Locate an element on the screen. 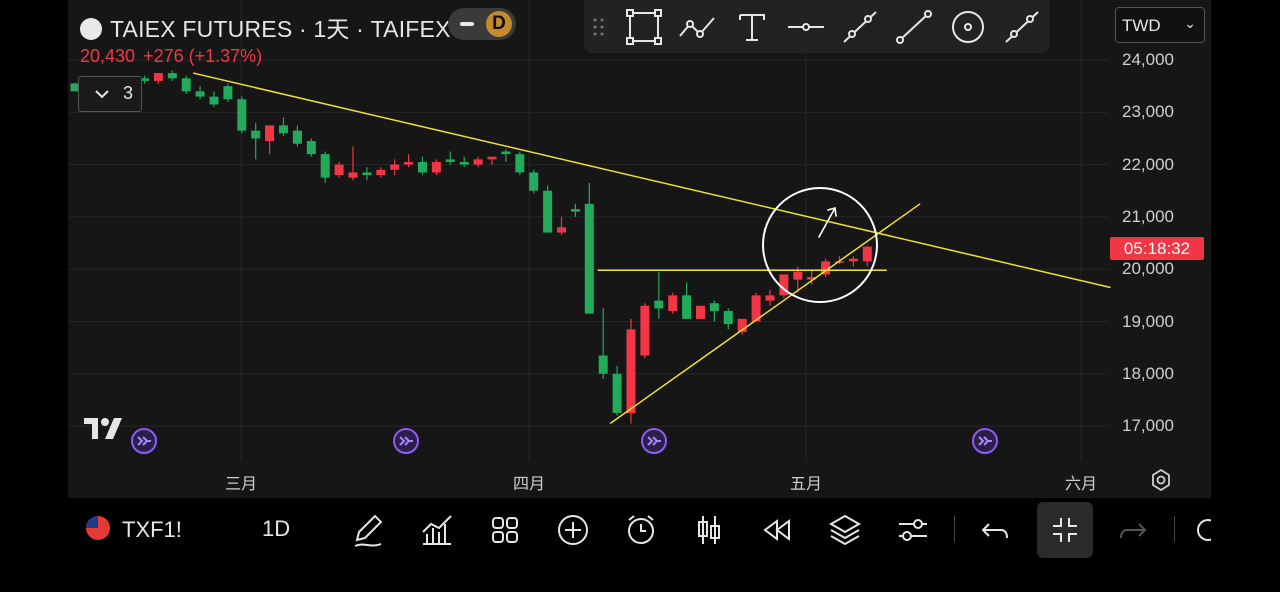 The image size is (1280, 592). rectangle-tool-icon is located at coordinates (644, 27).